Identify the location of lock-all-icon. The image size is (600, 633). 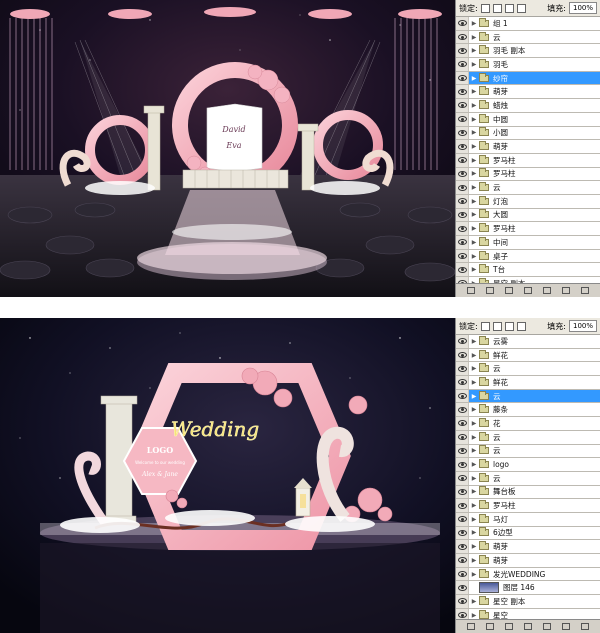
(521, 8).